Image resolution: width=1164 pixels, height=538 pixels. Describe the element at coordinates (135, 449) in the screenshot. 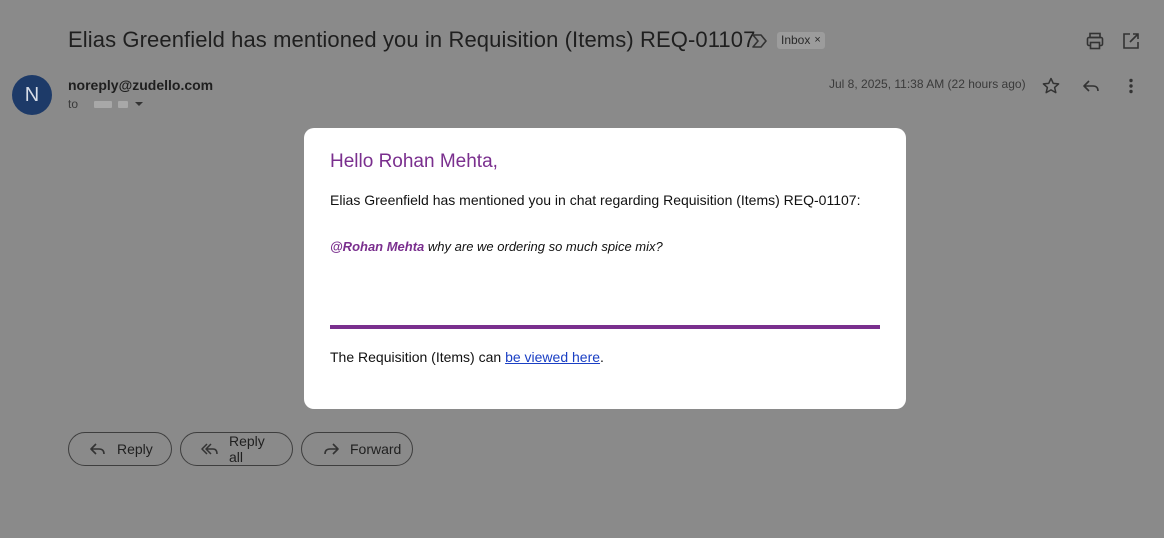

I see `reply-label: Reply` at that location.